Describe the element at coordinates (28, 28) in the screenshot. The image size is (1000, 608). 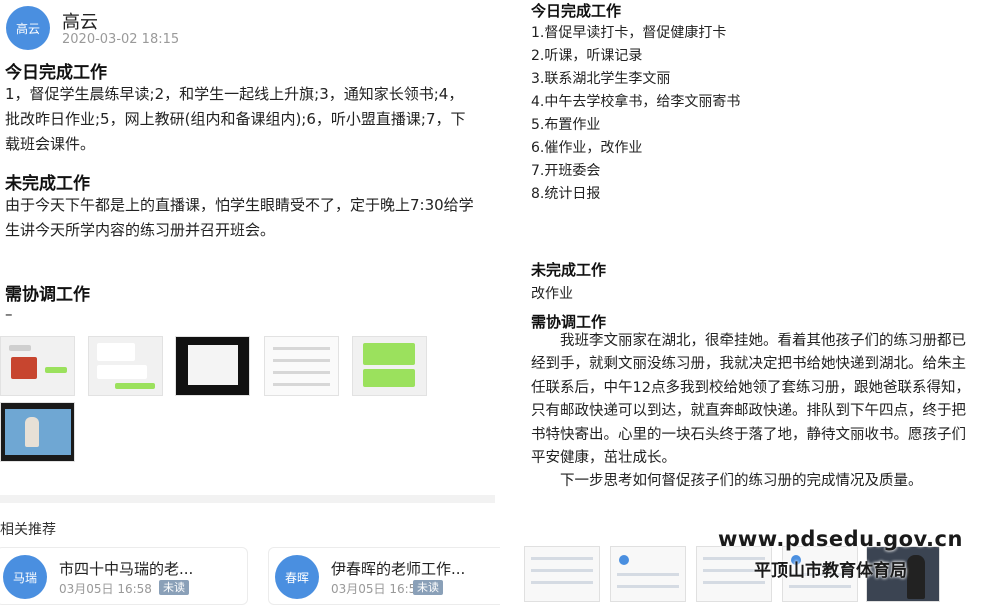
I see `author-avatar: 高云` at that location.